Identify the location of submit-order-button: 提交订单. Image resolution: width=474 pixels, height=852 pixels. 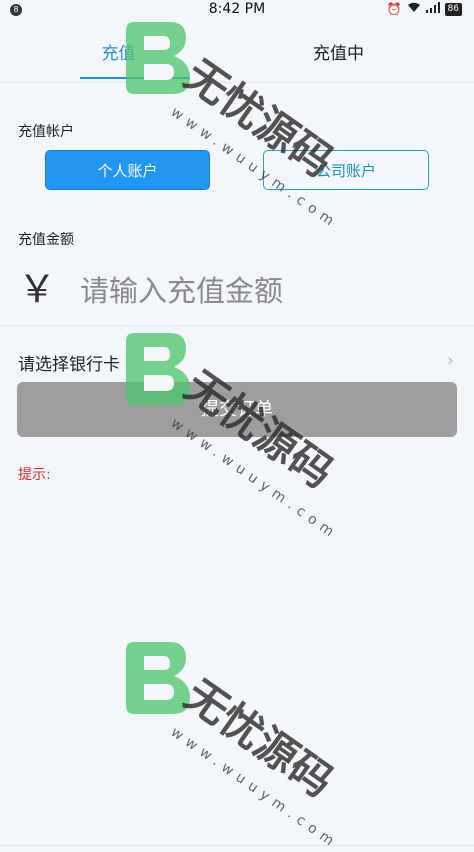
(237, 409).